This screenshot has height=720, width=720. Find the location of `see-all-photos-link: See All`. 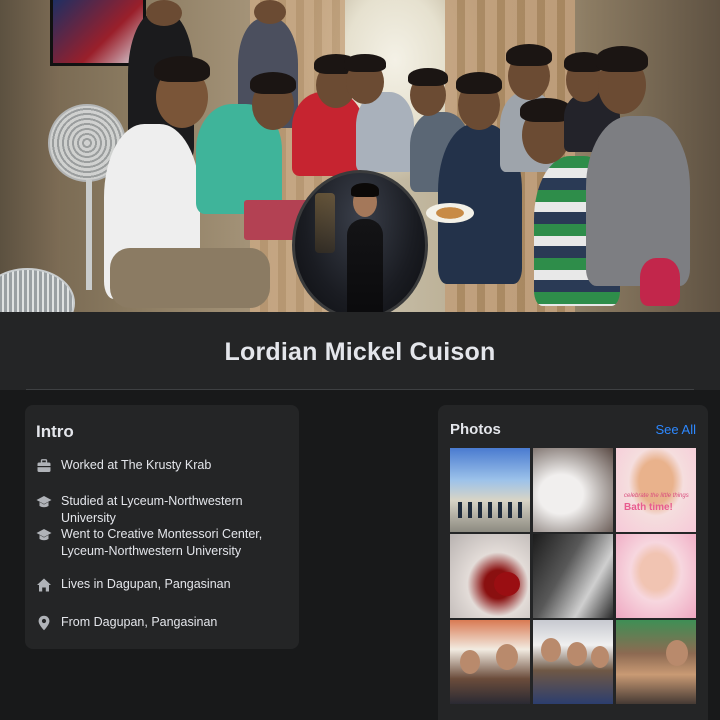

see-all-photos-link: See All is located at coordinates (676, 429).